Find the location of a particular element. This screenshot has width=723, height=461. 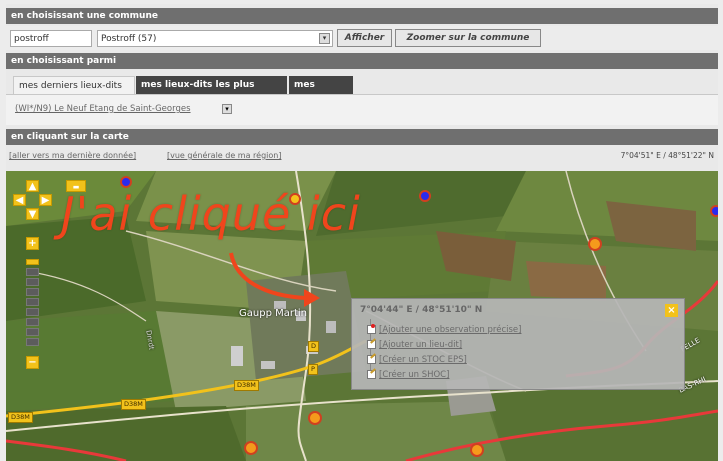

create-shoc-link: [Créer un SHOC] is located at coordinates (408, 375).